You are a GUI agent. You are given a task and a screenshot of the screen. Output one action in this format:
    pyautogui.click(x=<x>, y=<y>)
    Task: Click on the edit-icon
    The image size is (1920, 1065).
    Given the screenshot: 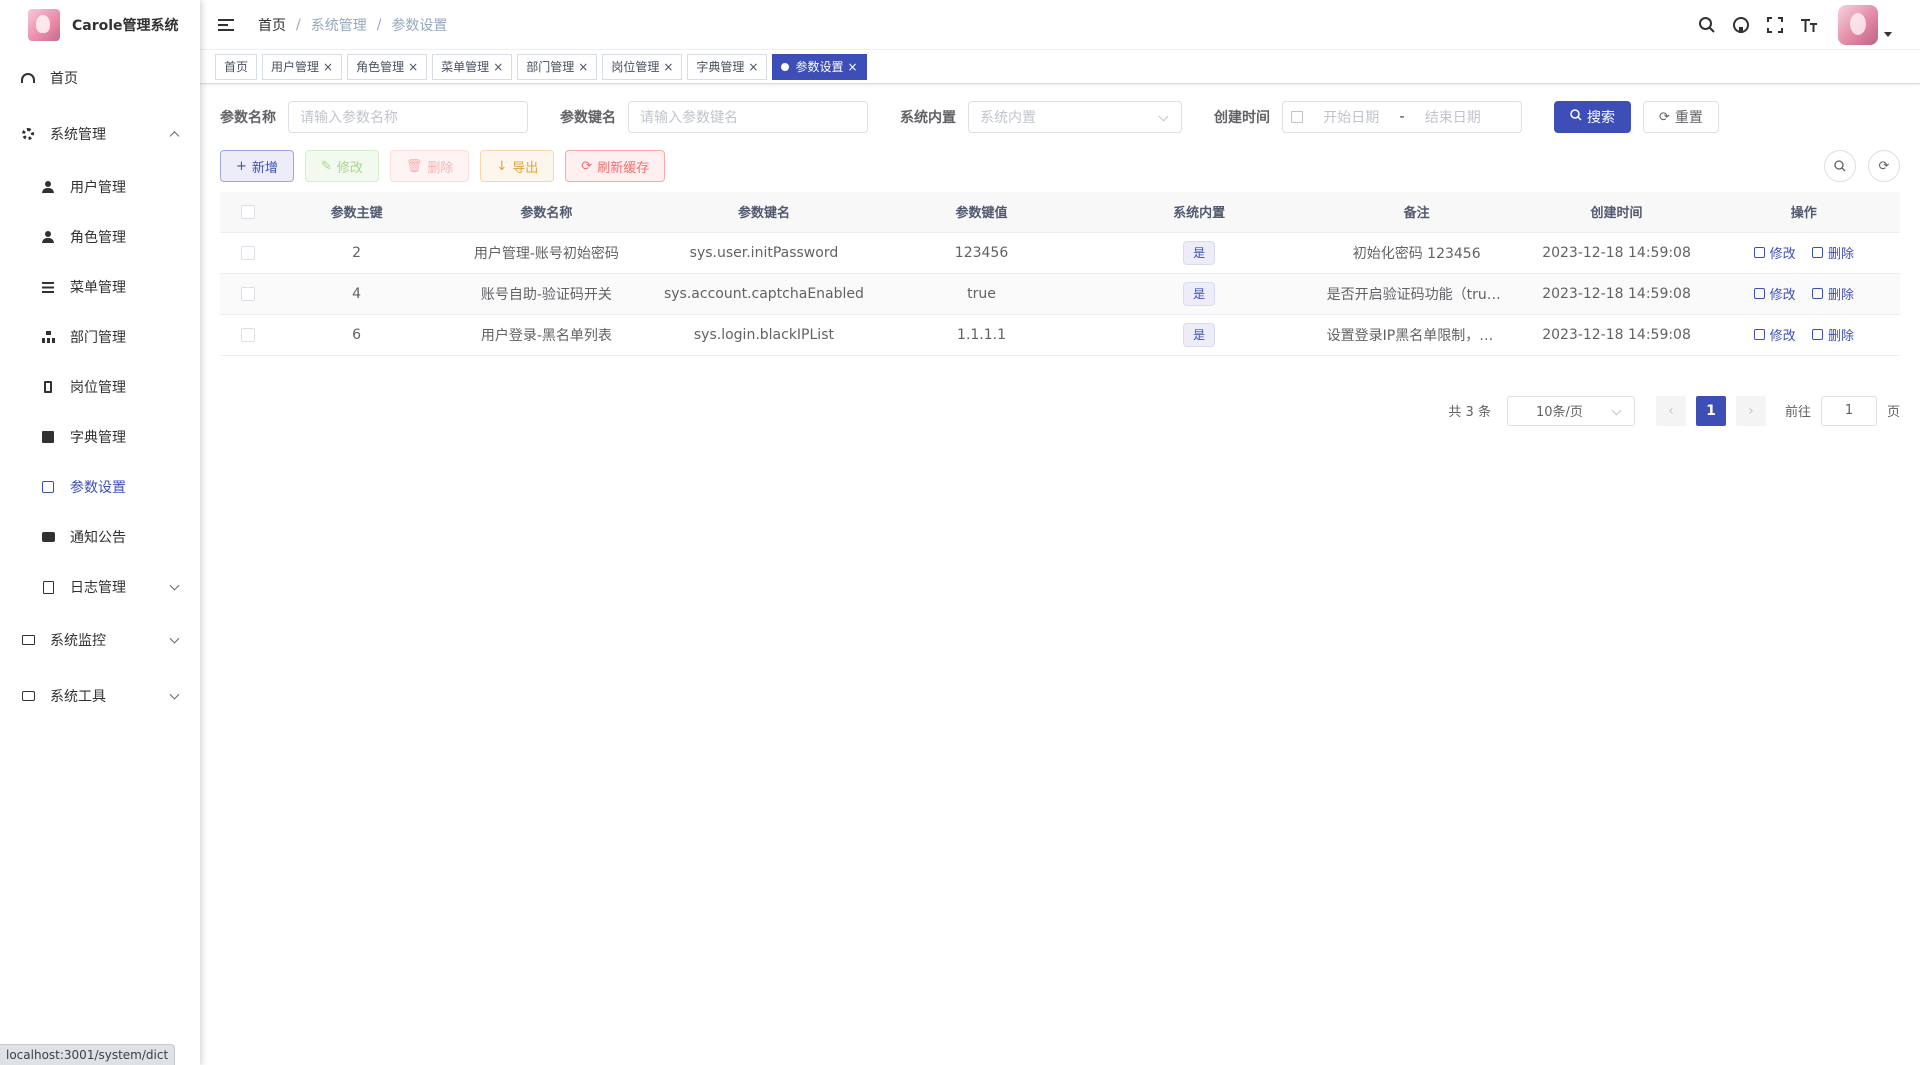 What is the action you would take?
    pyautogui.click(x=1759, y=334)
    